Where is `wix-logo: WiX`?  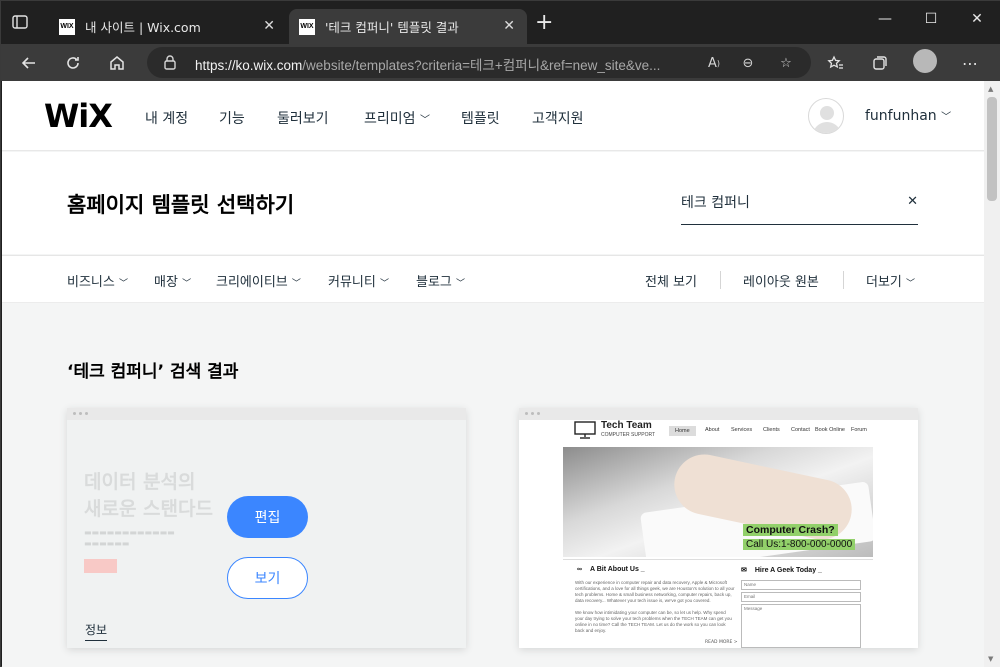
wix-logo: WiX is located at coordinates (78, 116).